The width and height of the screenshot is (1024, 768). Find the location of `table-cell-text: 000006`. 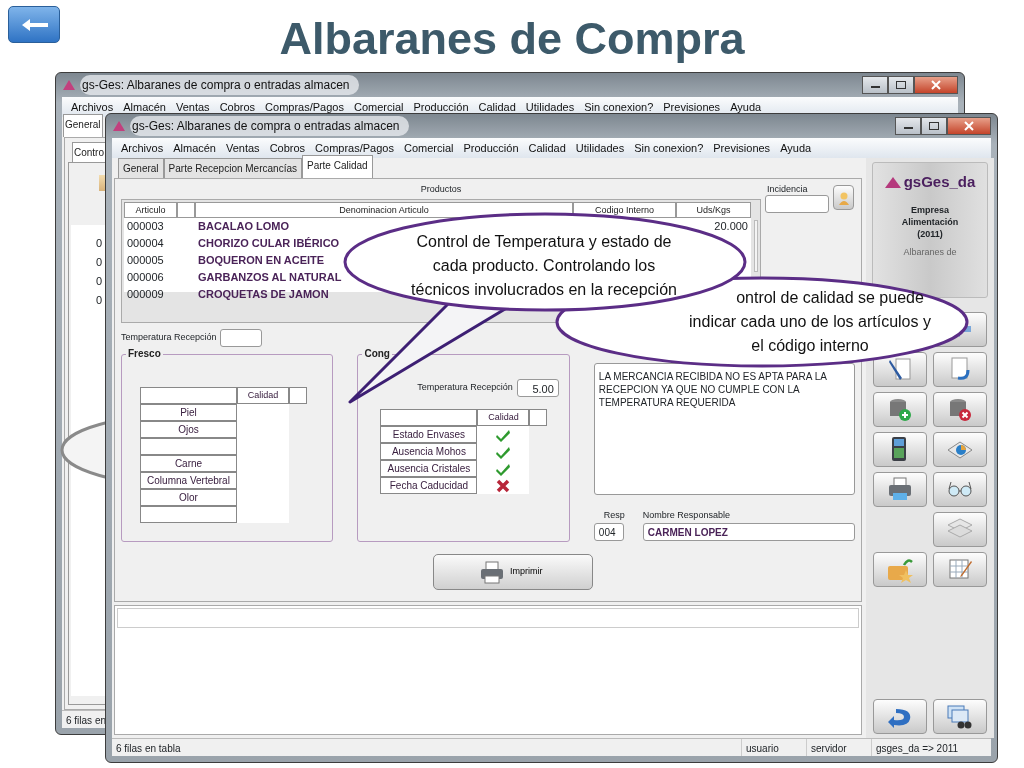

table-cell-text: 000006 is located at coordinates (145, 277).